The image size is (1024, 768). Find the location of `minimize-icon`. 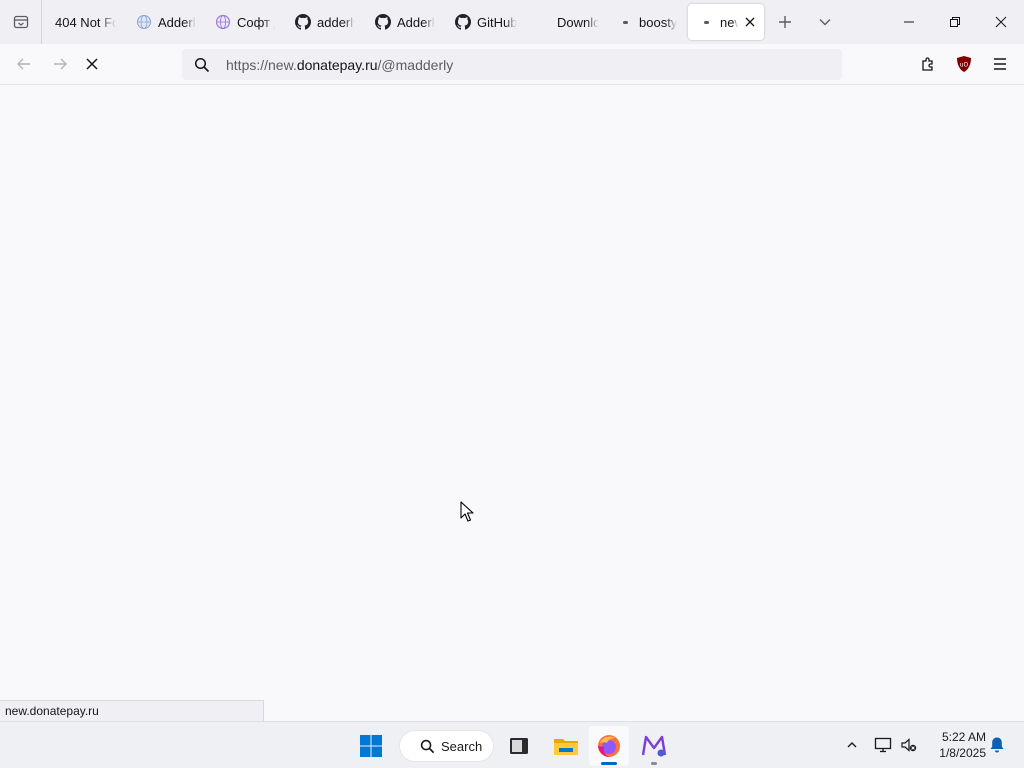

minimize-icon is located at coordinates (909, 22).